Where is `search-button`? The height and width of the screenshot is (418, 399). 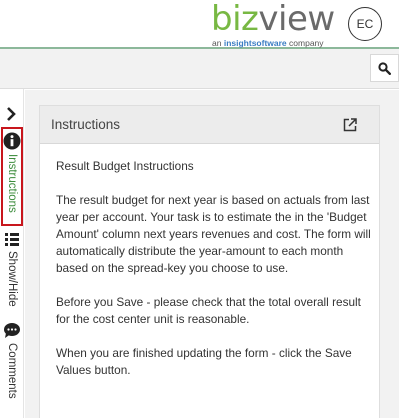 search-button is located at coordinates (384, 68).